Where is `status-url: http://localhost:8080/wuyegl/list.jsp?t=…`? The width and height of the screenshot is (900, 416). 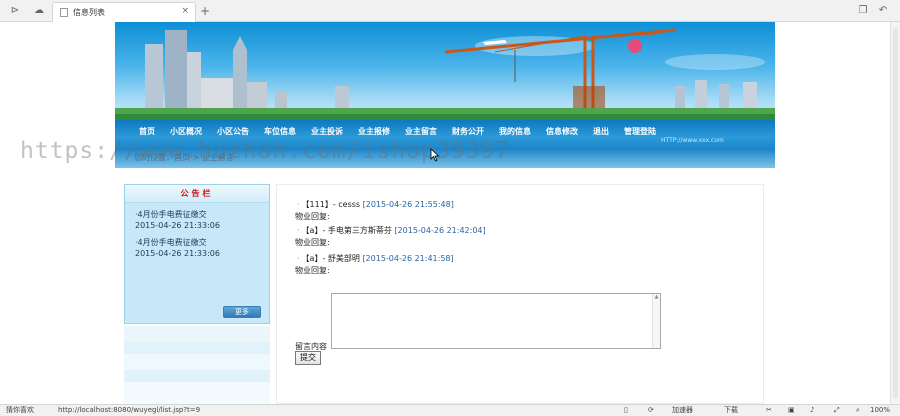 status-url: http://localhost:8080/wuyegl/list.jsp?t=… is located at coordinates (129, 410).